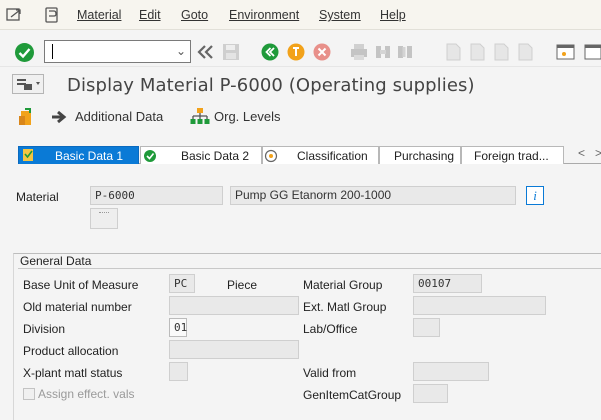 The image size is (601, 420). I want to click on menu-goto: Goto, so click(194, 15).